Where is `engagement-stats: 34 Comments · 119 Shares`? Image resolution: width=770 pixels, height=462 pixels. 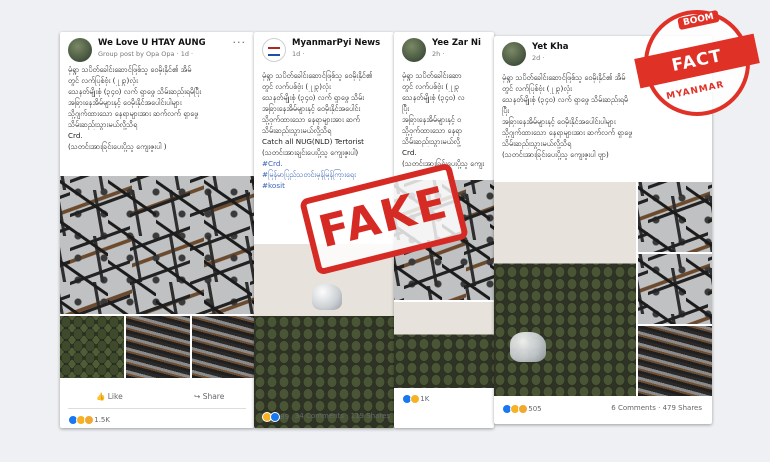 engagement-stats: 34 Comments · 119 Shares is located at coordinates (342, 416).